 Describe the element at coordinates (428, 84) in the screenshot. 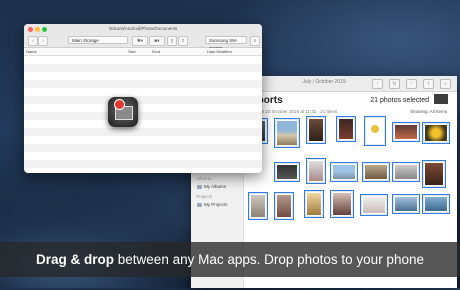

I see `info-icon: i` at that location.